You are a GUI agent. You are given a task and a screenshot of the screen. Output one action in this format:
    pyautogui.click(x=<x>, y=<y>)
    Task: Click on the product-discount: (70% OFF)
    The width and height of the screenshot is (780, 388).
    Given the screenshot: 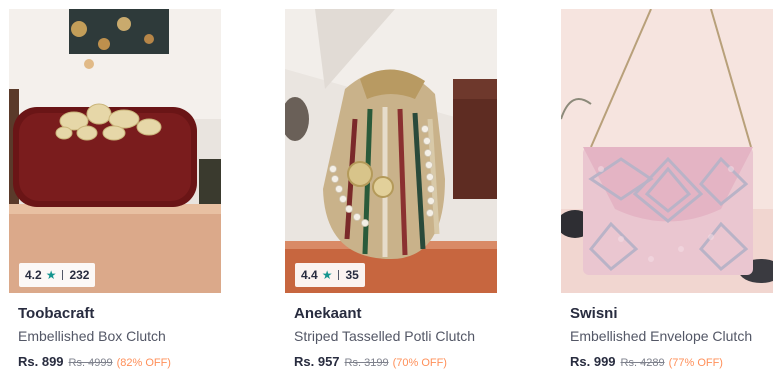 What is the action you would take?
    pyautogui.click(x=419, y=363)
    